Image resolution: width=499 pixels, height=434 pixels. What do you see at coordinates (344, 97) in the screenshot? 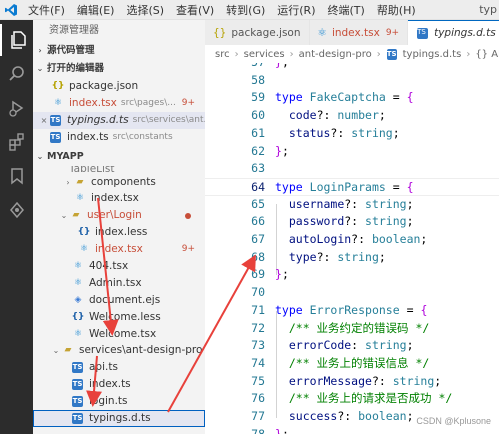
I see `code-text: type FakeCaptcha = {` at bounding box center [344, 97].